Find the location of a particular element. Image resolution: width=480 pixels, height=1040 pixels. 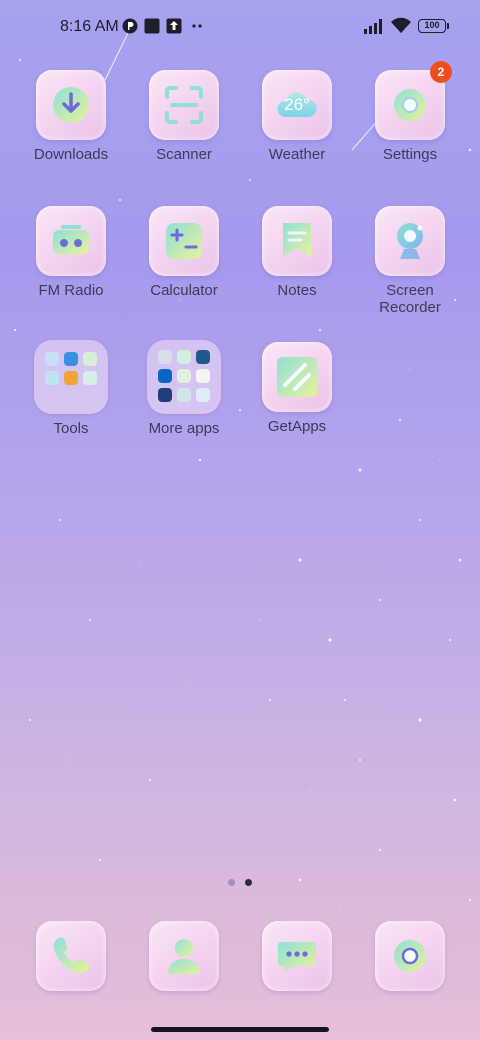

app-label: GetApps is located at coordinates (297, 426).